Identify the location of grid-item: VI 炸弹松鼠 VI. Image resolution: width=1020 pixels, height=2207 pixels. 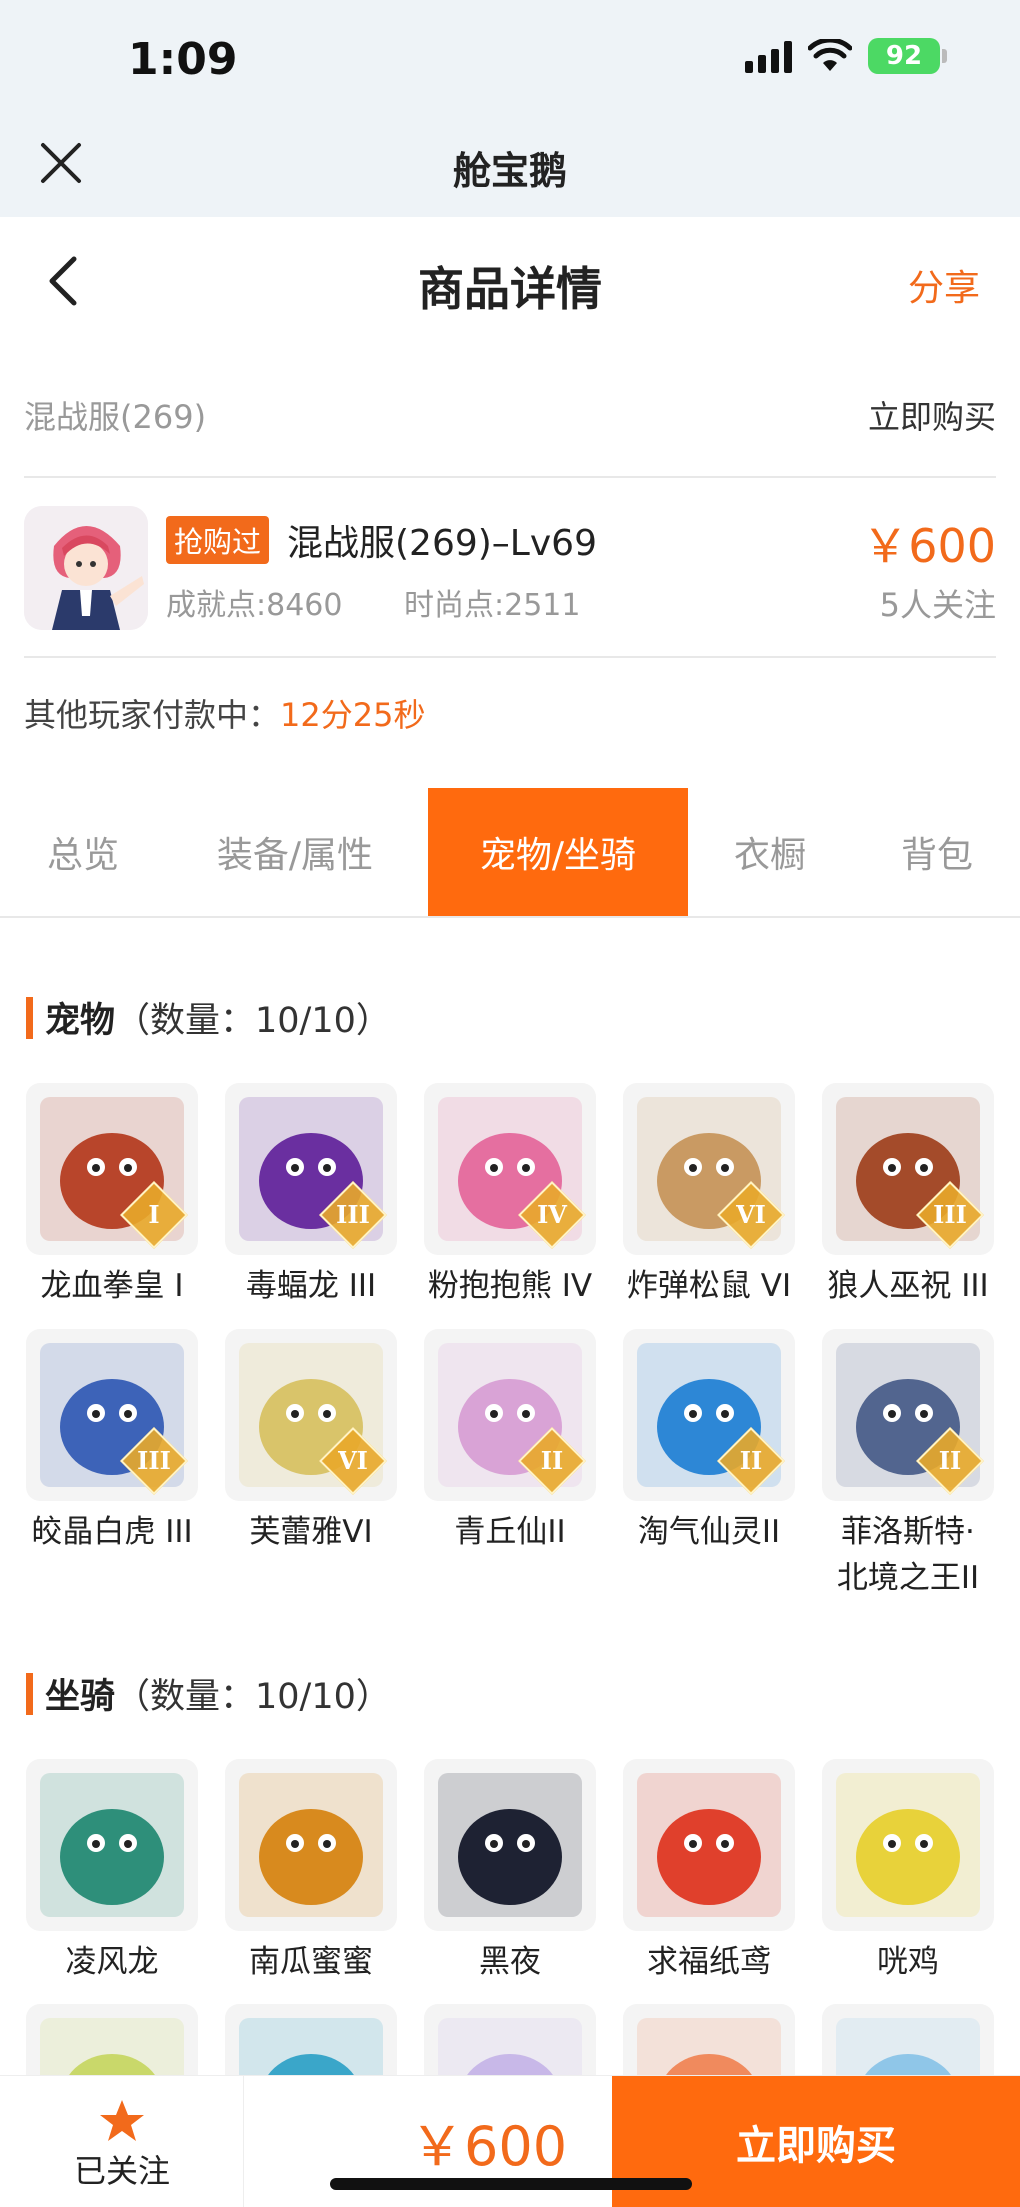
(709, 1196).